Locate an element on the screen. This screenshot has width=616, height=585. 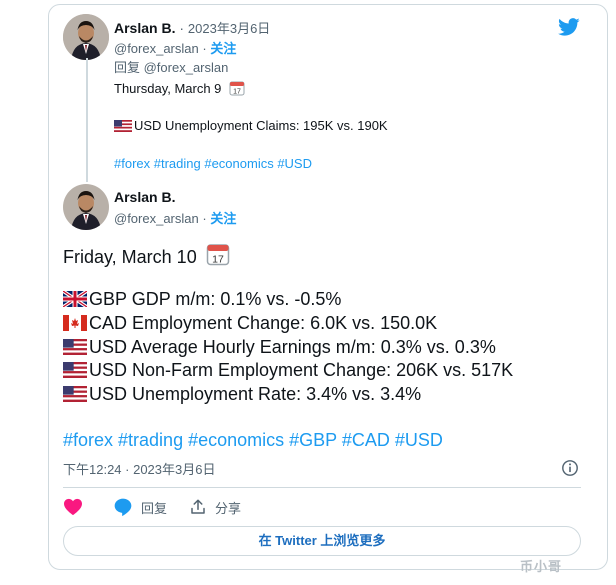
author-name: Arslan B. · 2023年3月6日 is located at coordinates (192, 27).